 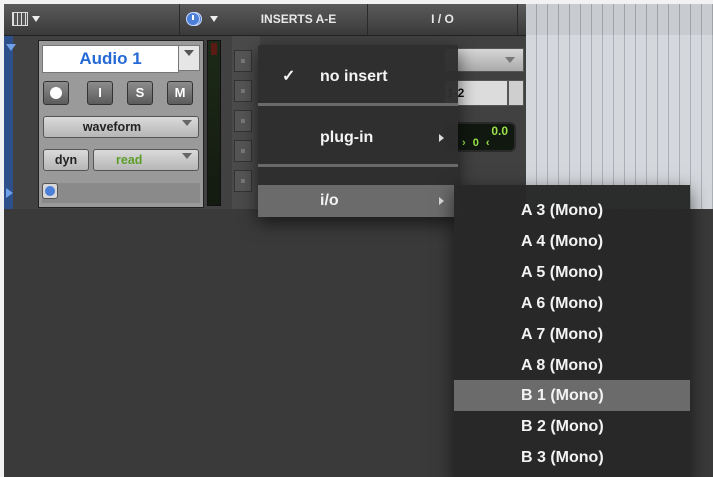 I want to click on menu-item-io: i/o, so click(x=358, y=201).